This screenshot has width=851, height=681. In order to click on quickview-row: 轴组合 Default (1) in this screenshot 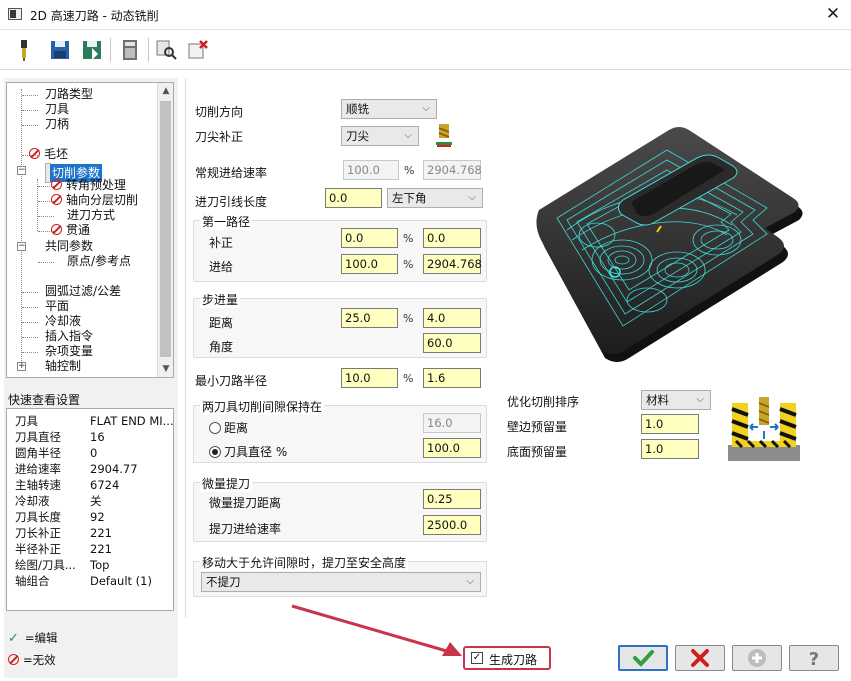, I will do `click(83, 581)`.